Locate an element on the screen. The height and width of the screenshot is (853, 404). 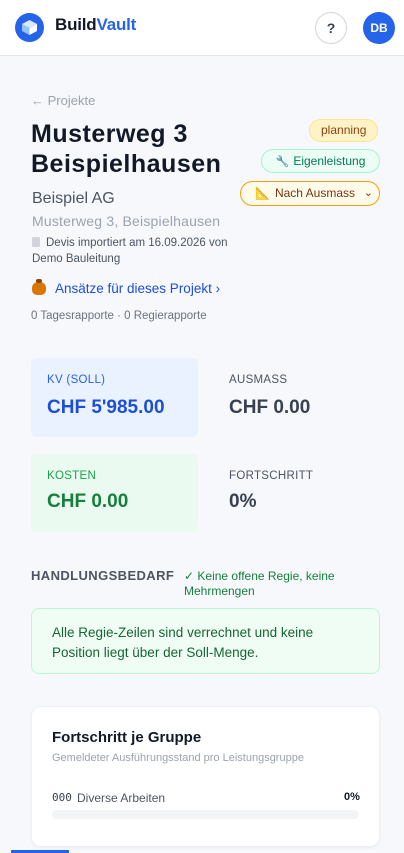
wrench-icon: 🔧 is located at coordinates (282, 162).